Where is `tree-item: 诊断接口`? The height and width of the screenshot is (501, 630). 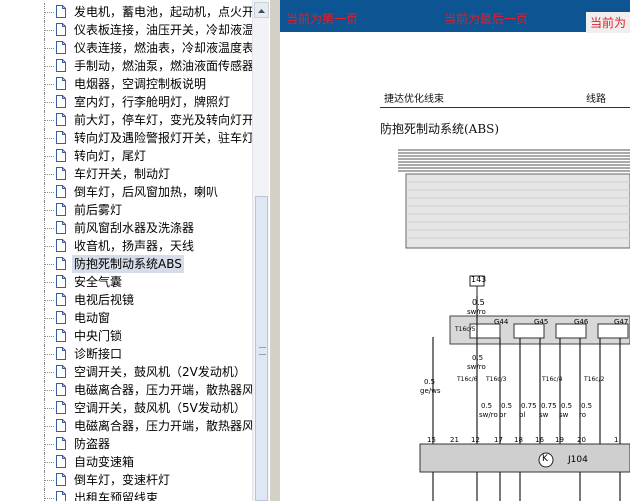 tree-item: 诊断接口 is located at coordinates (126, 354).